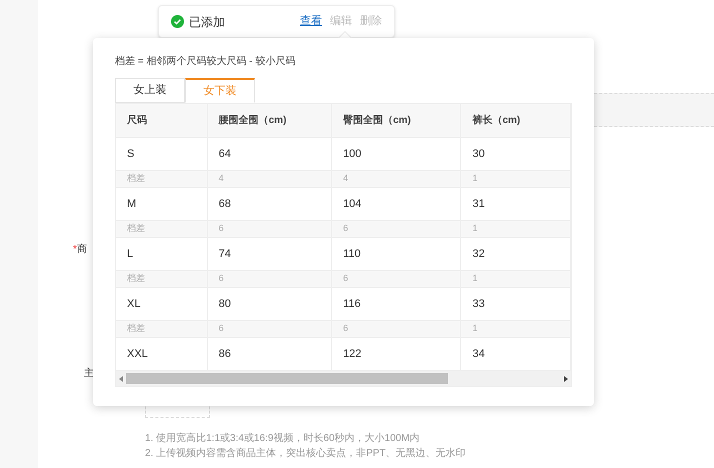 The width and height of the screenshot is (714, 468). I want to click on note-text: 档差 = 相邻两个尺码较大尺码 - 较小尺码, so click(205, 62).